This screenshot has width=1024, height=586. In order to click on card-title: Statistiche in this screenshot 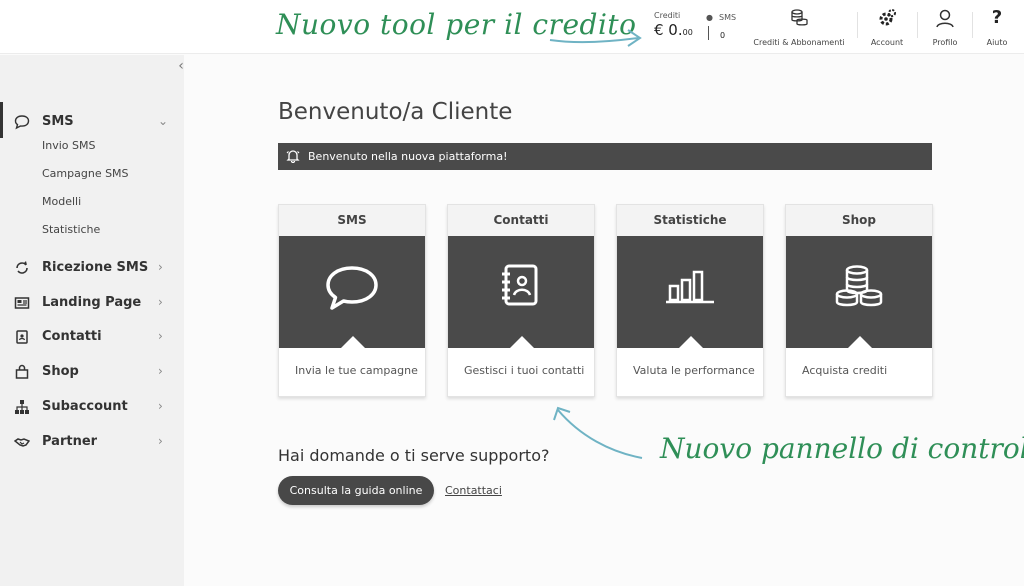, I will do `click(690, 220)`.